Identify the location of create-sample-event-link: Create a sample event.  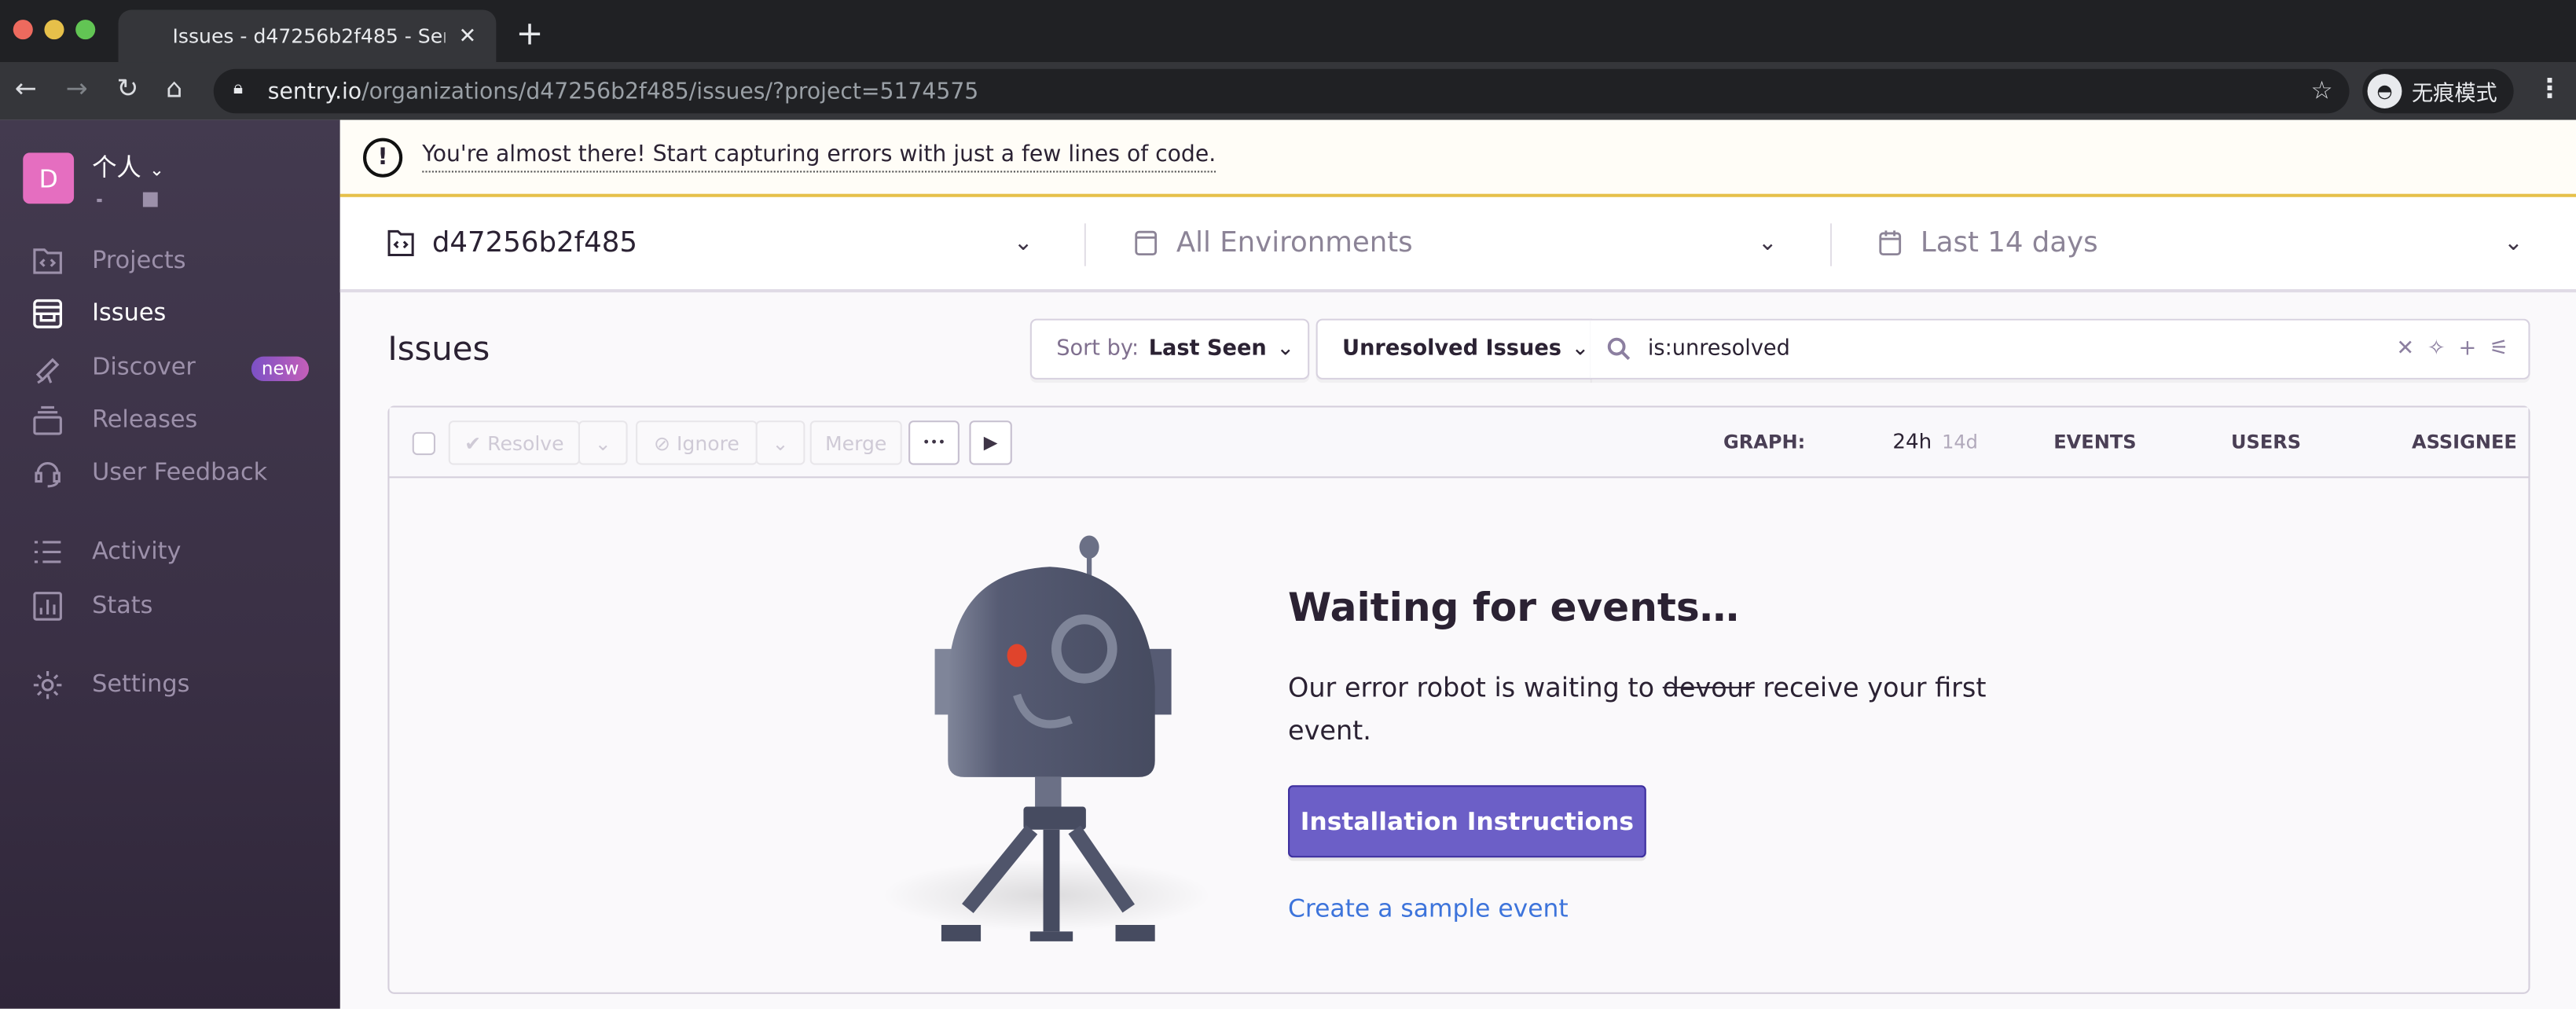
(1428, 908).